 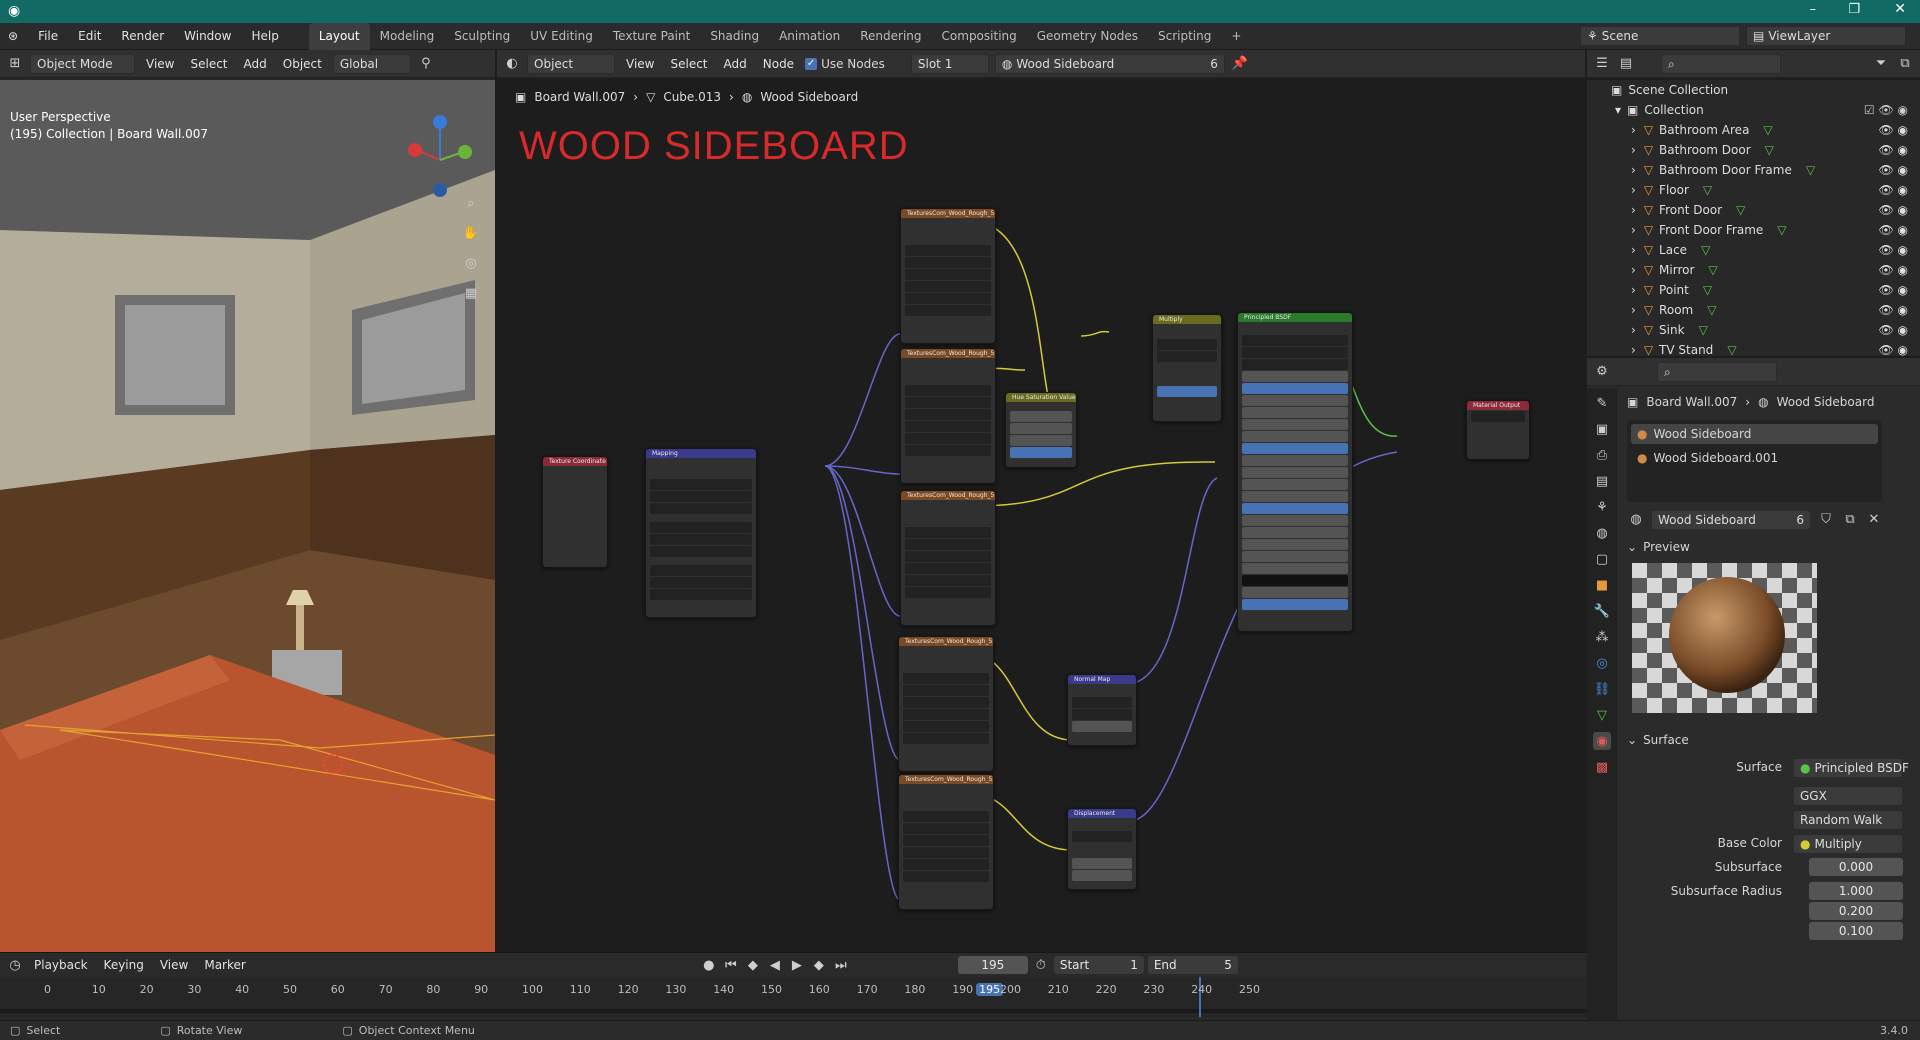 What do you see at coordinates (1658, 547) in the screenshot?
I see `preview-panel-header: ⌄ Preview` at bounding box center [1658, 547].